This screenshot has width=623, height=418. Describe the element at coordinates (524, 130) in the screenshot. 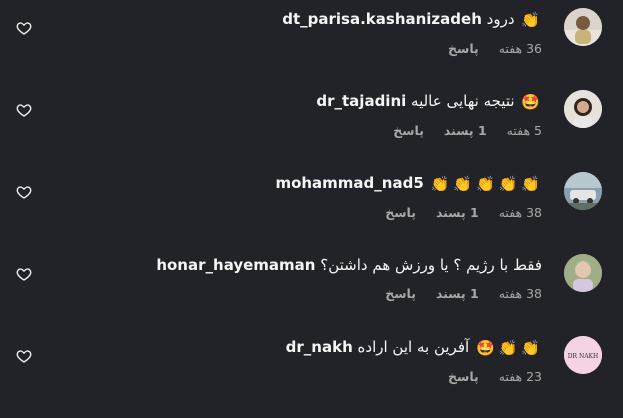

I see `comment-time: 5 هفته` at that location.